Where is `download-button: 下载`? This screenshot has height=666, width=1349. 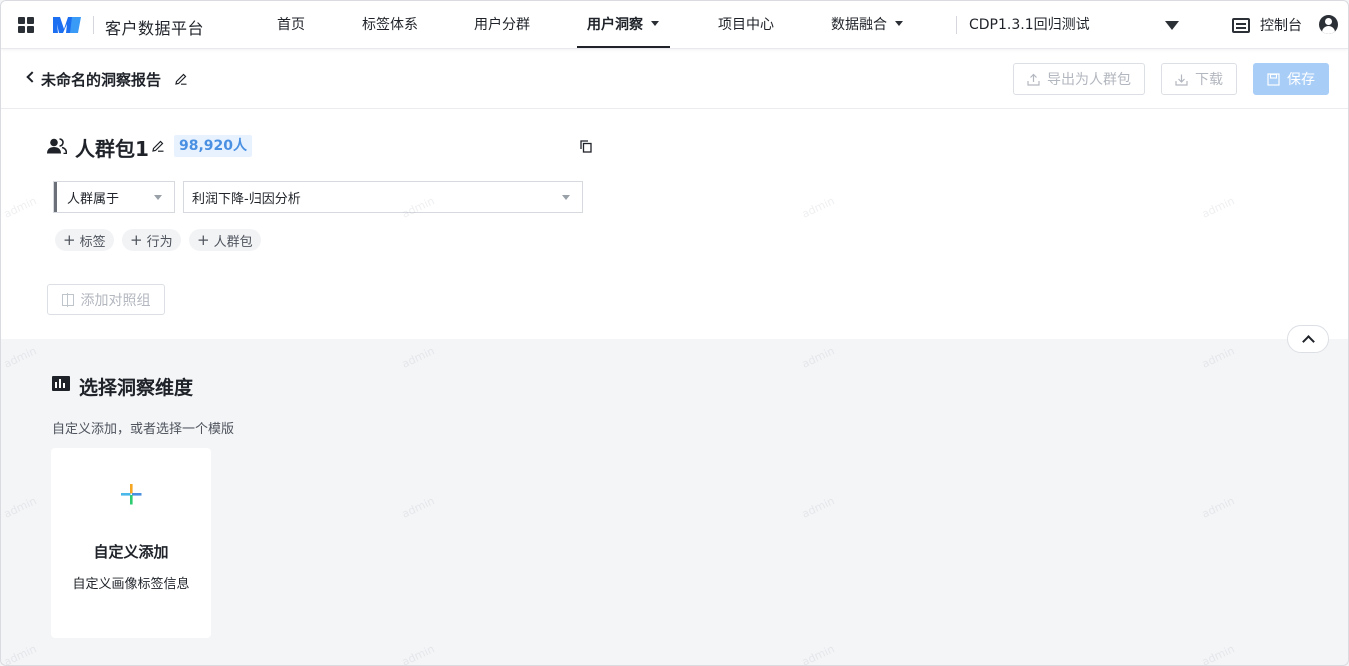 download-button: 下载 is located at coordinates (1199, 79).